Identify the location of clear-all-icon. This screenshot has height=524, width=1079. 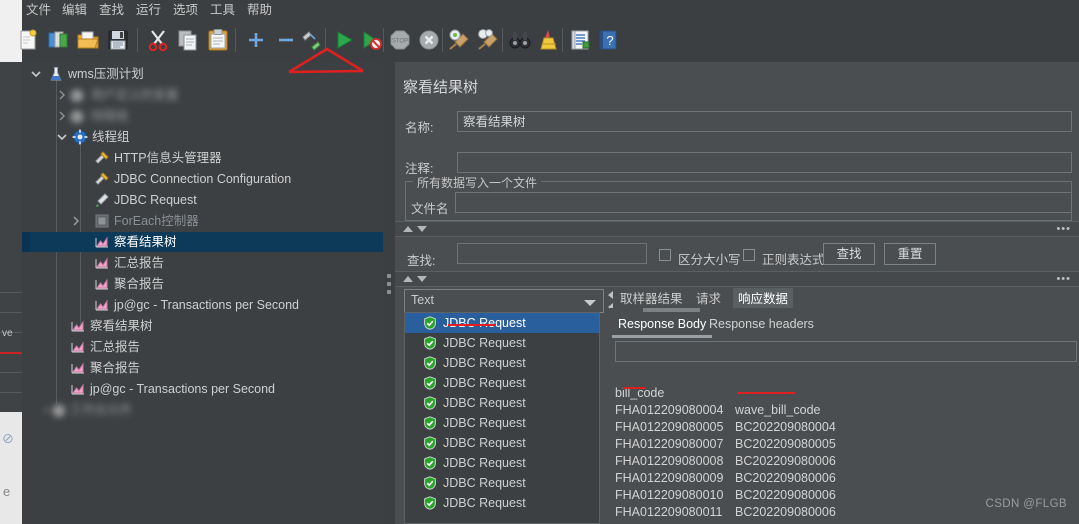
(488, 40).